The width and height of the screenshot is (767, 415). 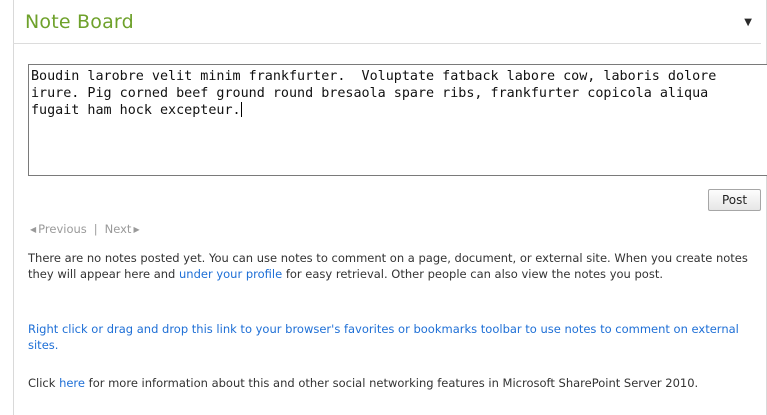 I want to click on pager: ◀ Previous | Next ▶, so click(x=85, y=229).